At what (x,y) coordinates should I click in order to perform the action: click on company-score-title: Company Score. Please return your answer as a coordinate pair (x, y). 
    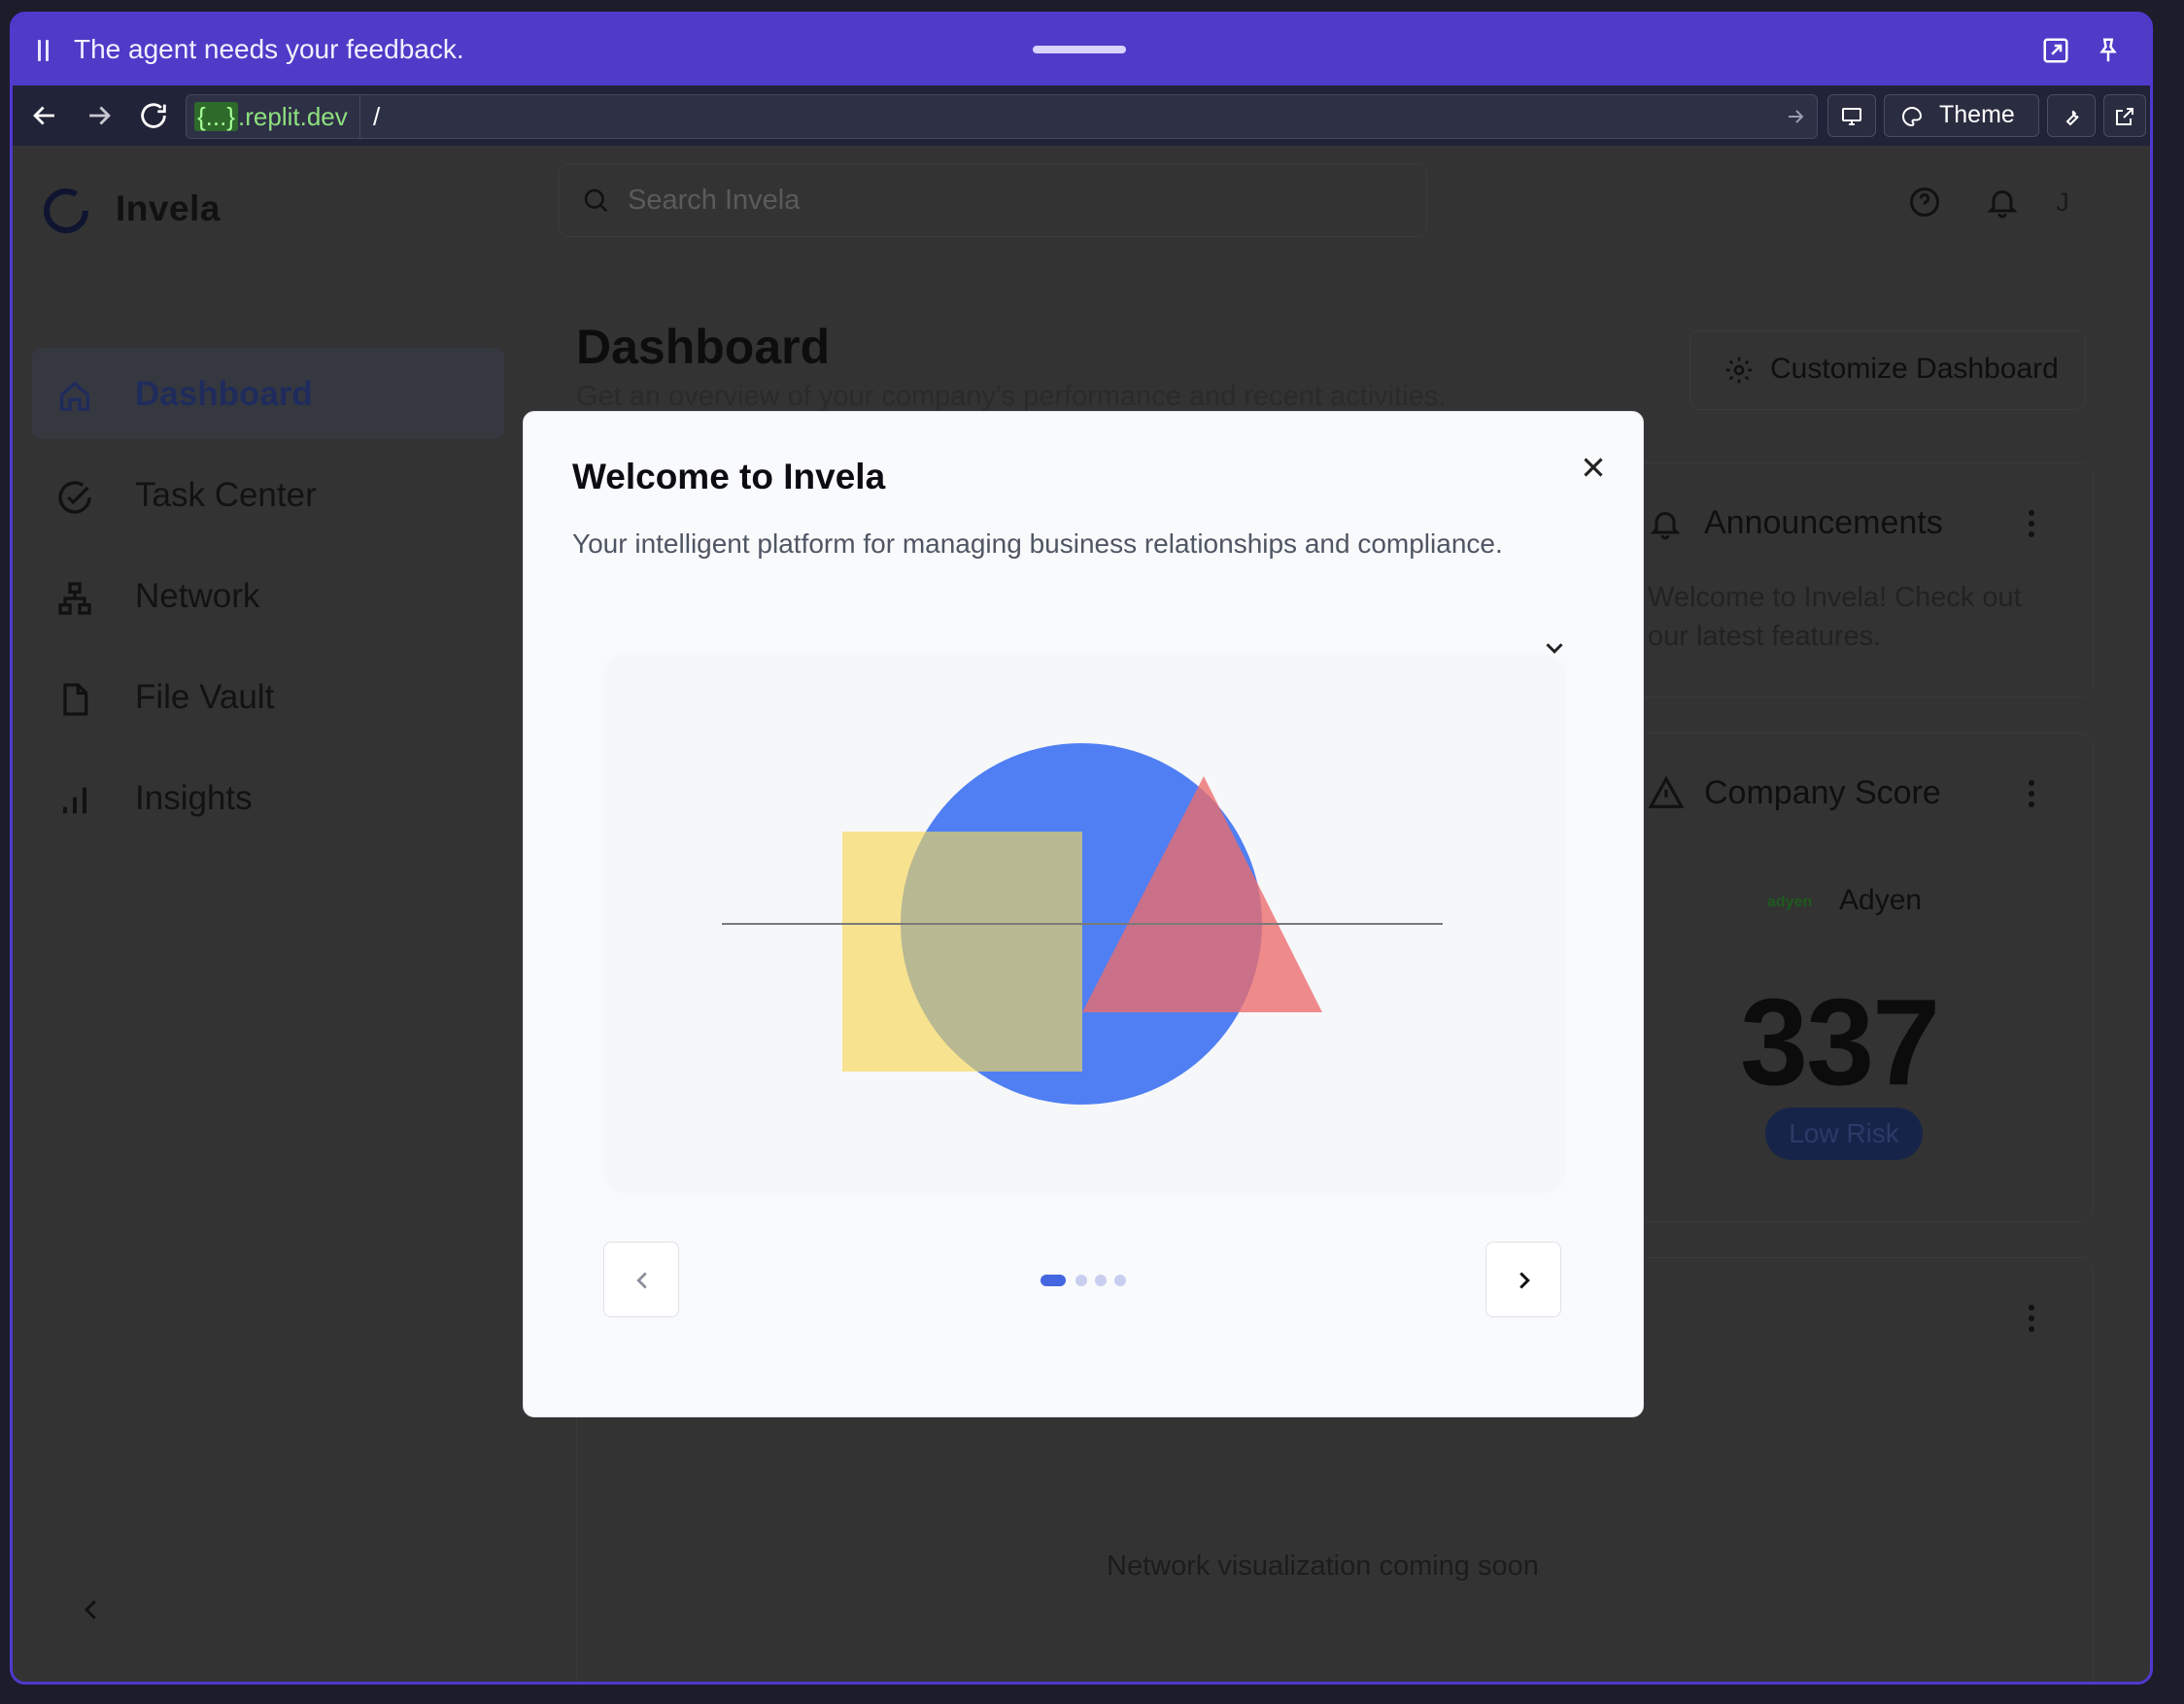
    Looking at the image, I should click on (1822, 792).